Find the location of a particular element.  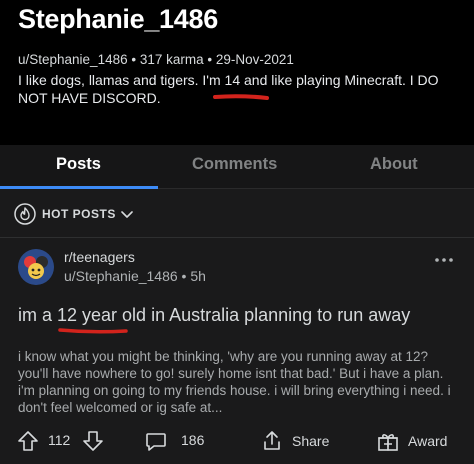

divider is located at coordinates (237, 237).